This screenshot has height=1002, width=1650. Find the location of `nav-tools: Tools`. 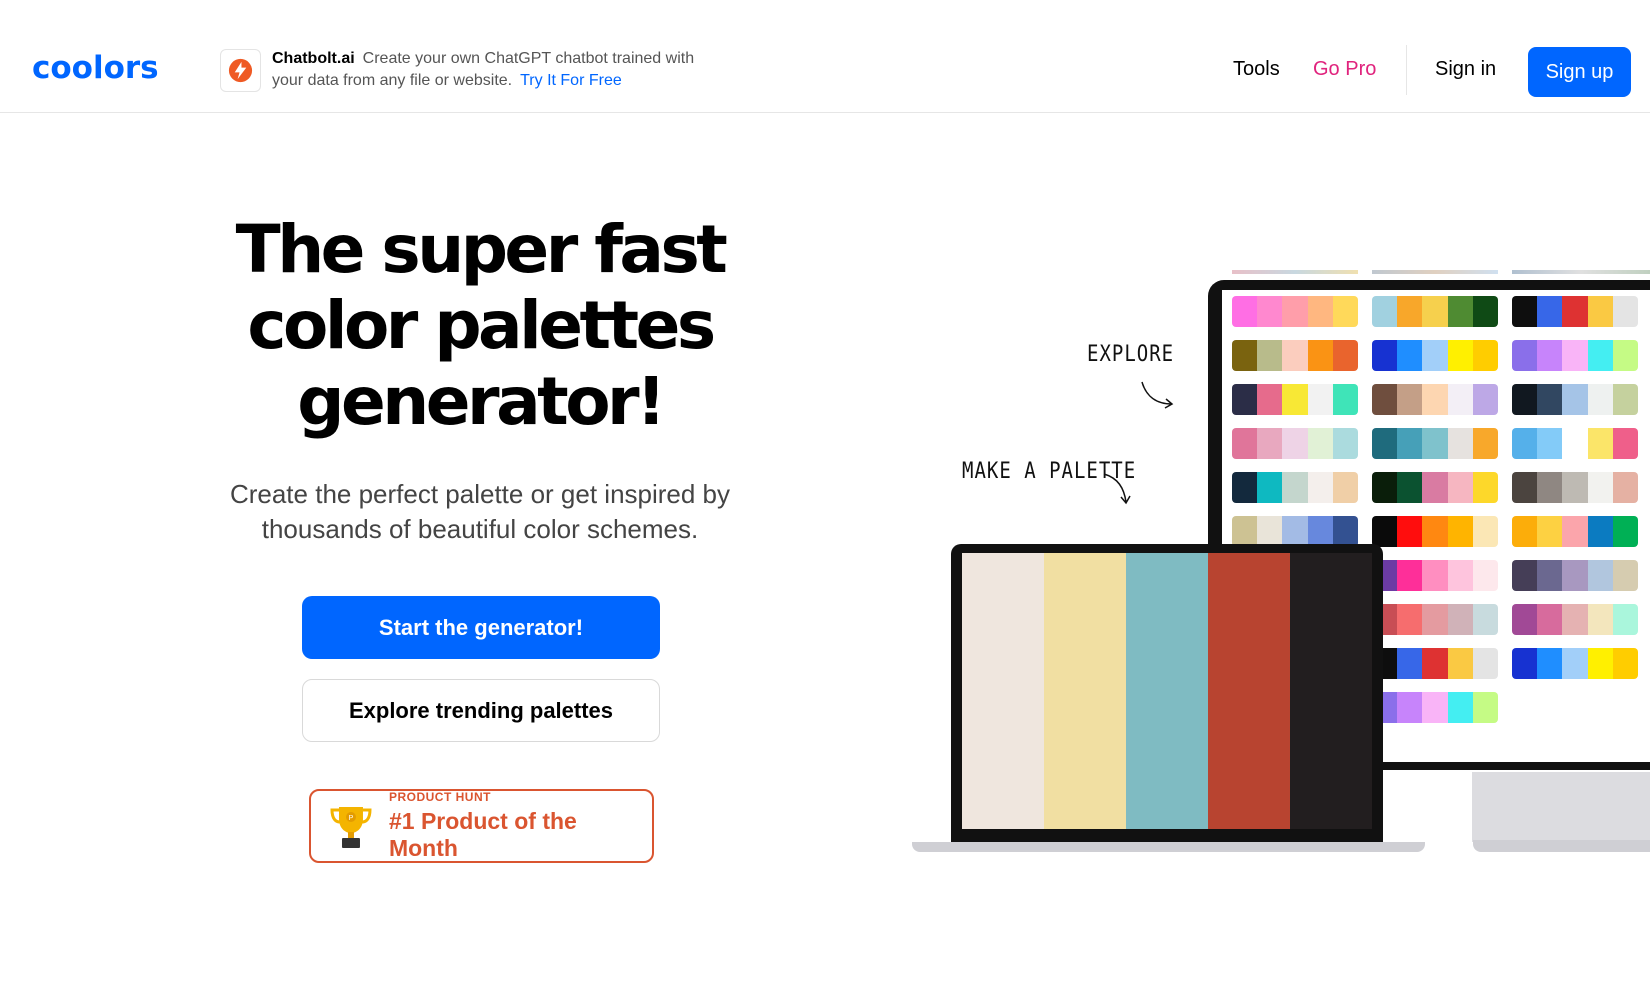

nav-tools: Tools is located at coordinates (1256, 69).